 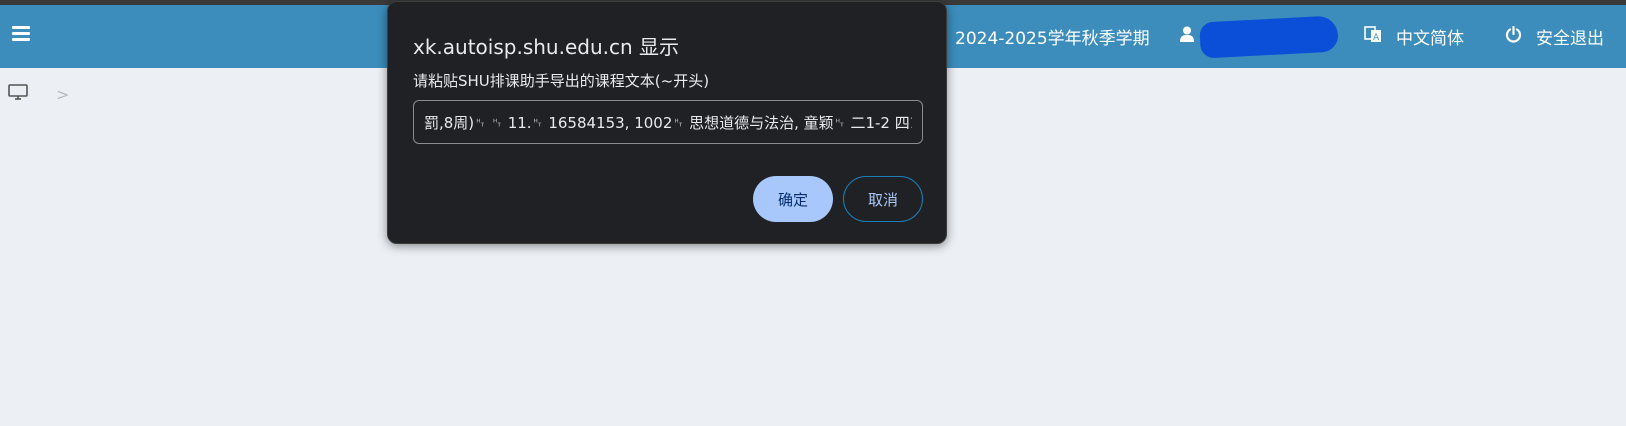 I want to click on logout-button: 安全退出, so click(x=1554, y=36).